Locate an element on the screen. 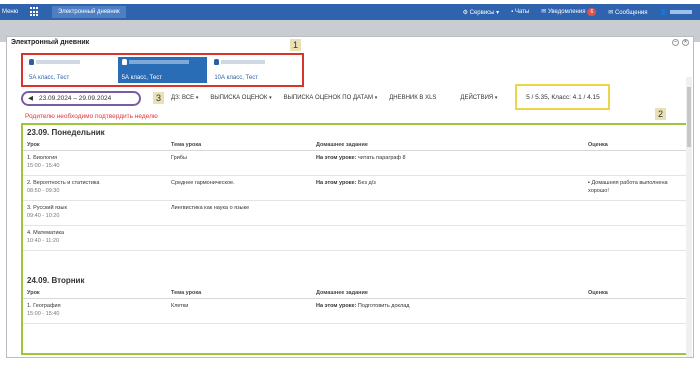  topic-cell: Лингвистика как наука о языке is located at coordinates (239, 213).